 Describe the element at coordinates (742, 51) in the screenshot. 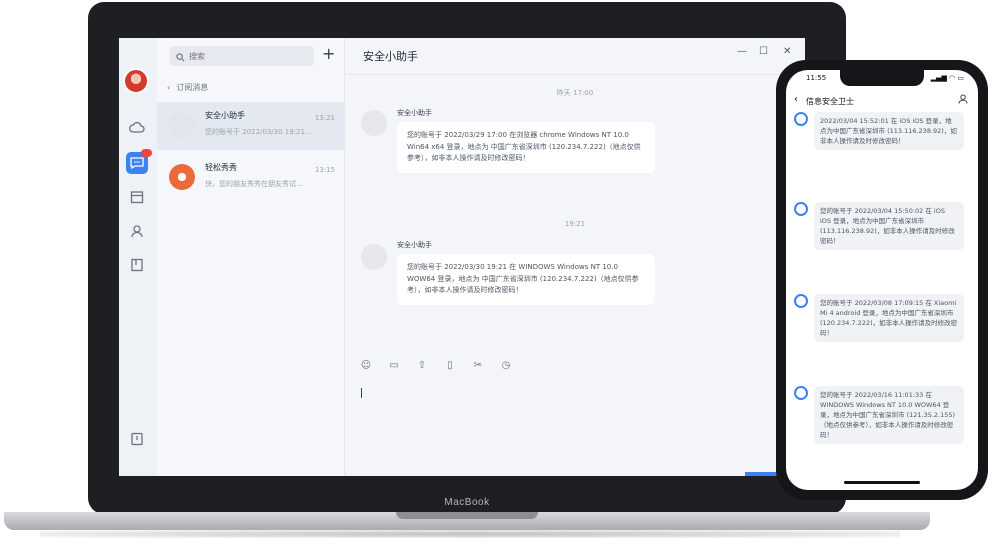

I see `minimize-icon: —` at that location.